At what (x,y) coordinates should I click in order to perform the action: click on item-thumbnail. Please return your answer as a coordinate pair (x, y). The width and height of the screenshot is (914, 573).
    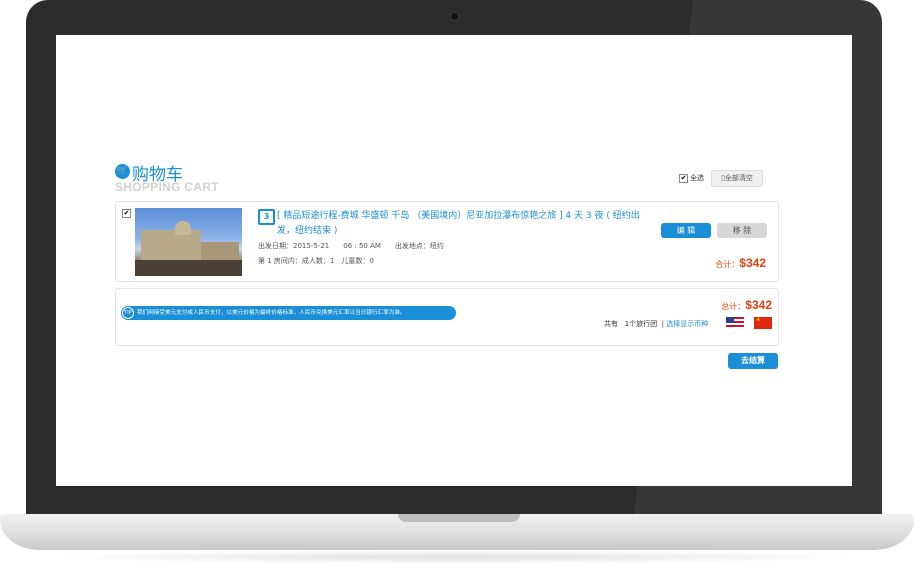
    Looking at the image, I should click on (188, 242).